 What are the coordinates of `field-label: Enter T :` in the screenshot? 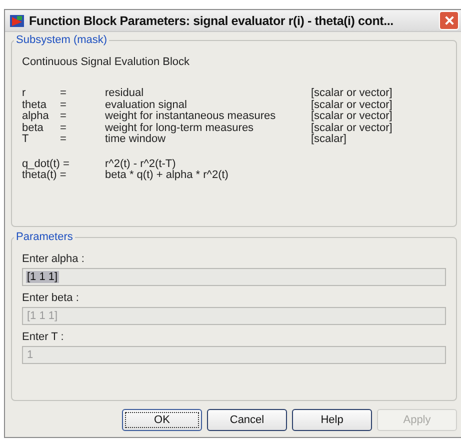 It's located at (43, 337).